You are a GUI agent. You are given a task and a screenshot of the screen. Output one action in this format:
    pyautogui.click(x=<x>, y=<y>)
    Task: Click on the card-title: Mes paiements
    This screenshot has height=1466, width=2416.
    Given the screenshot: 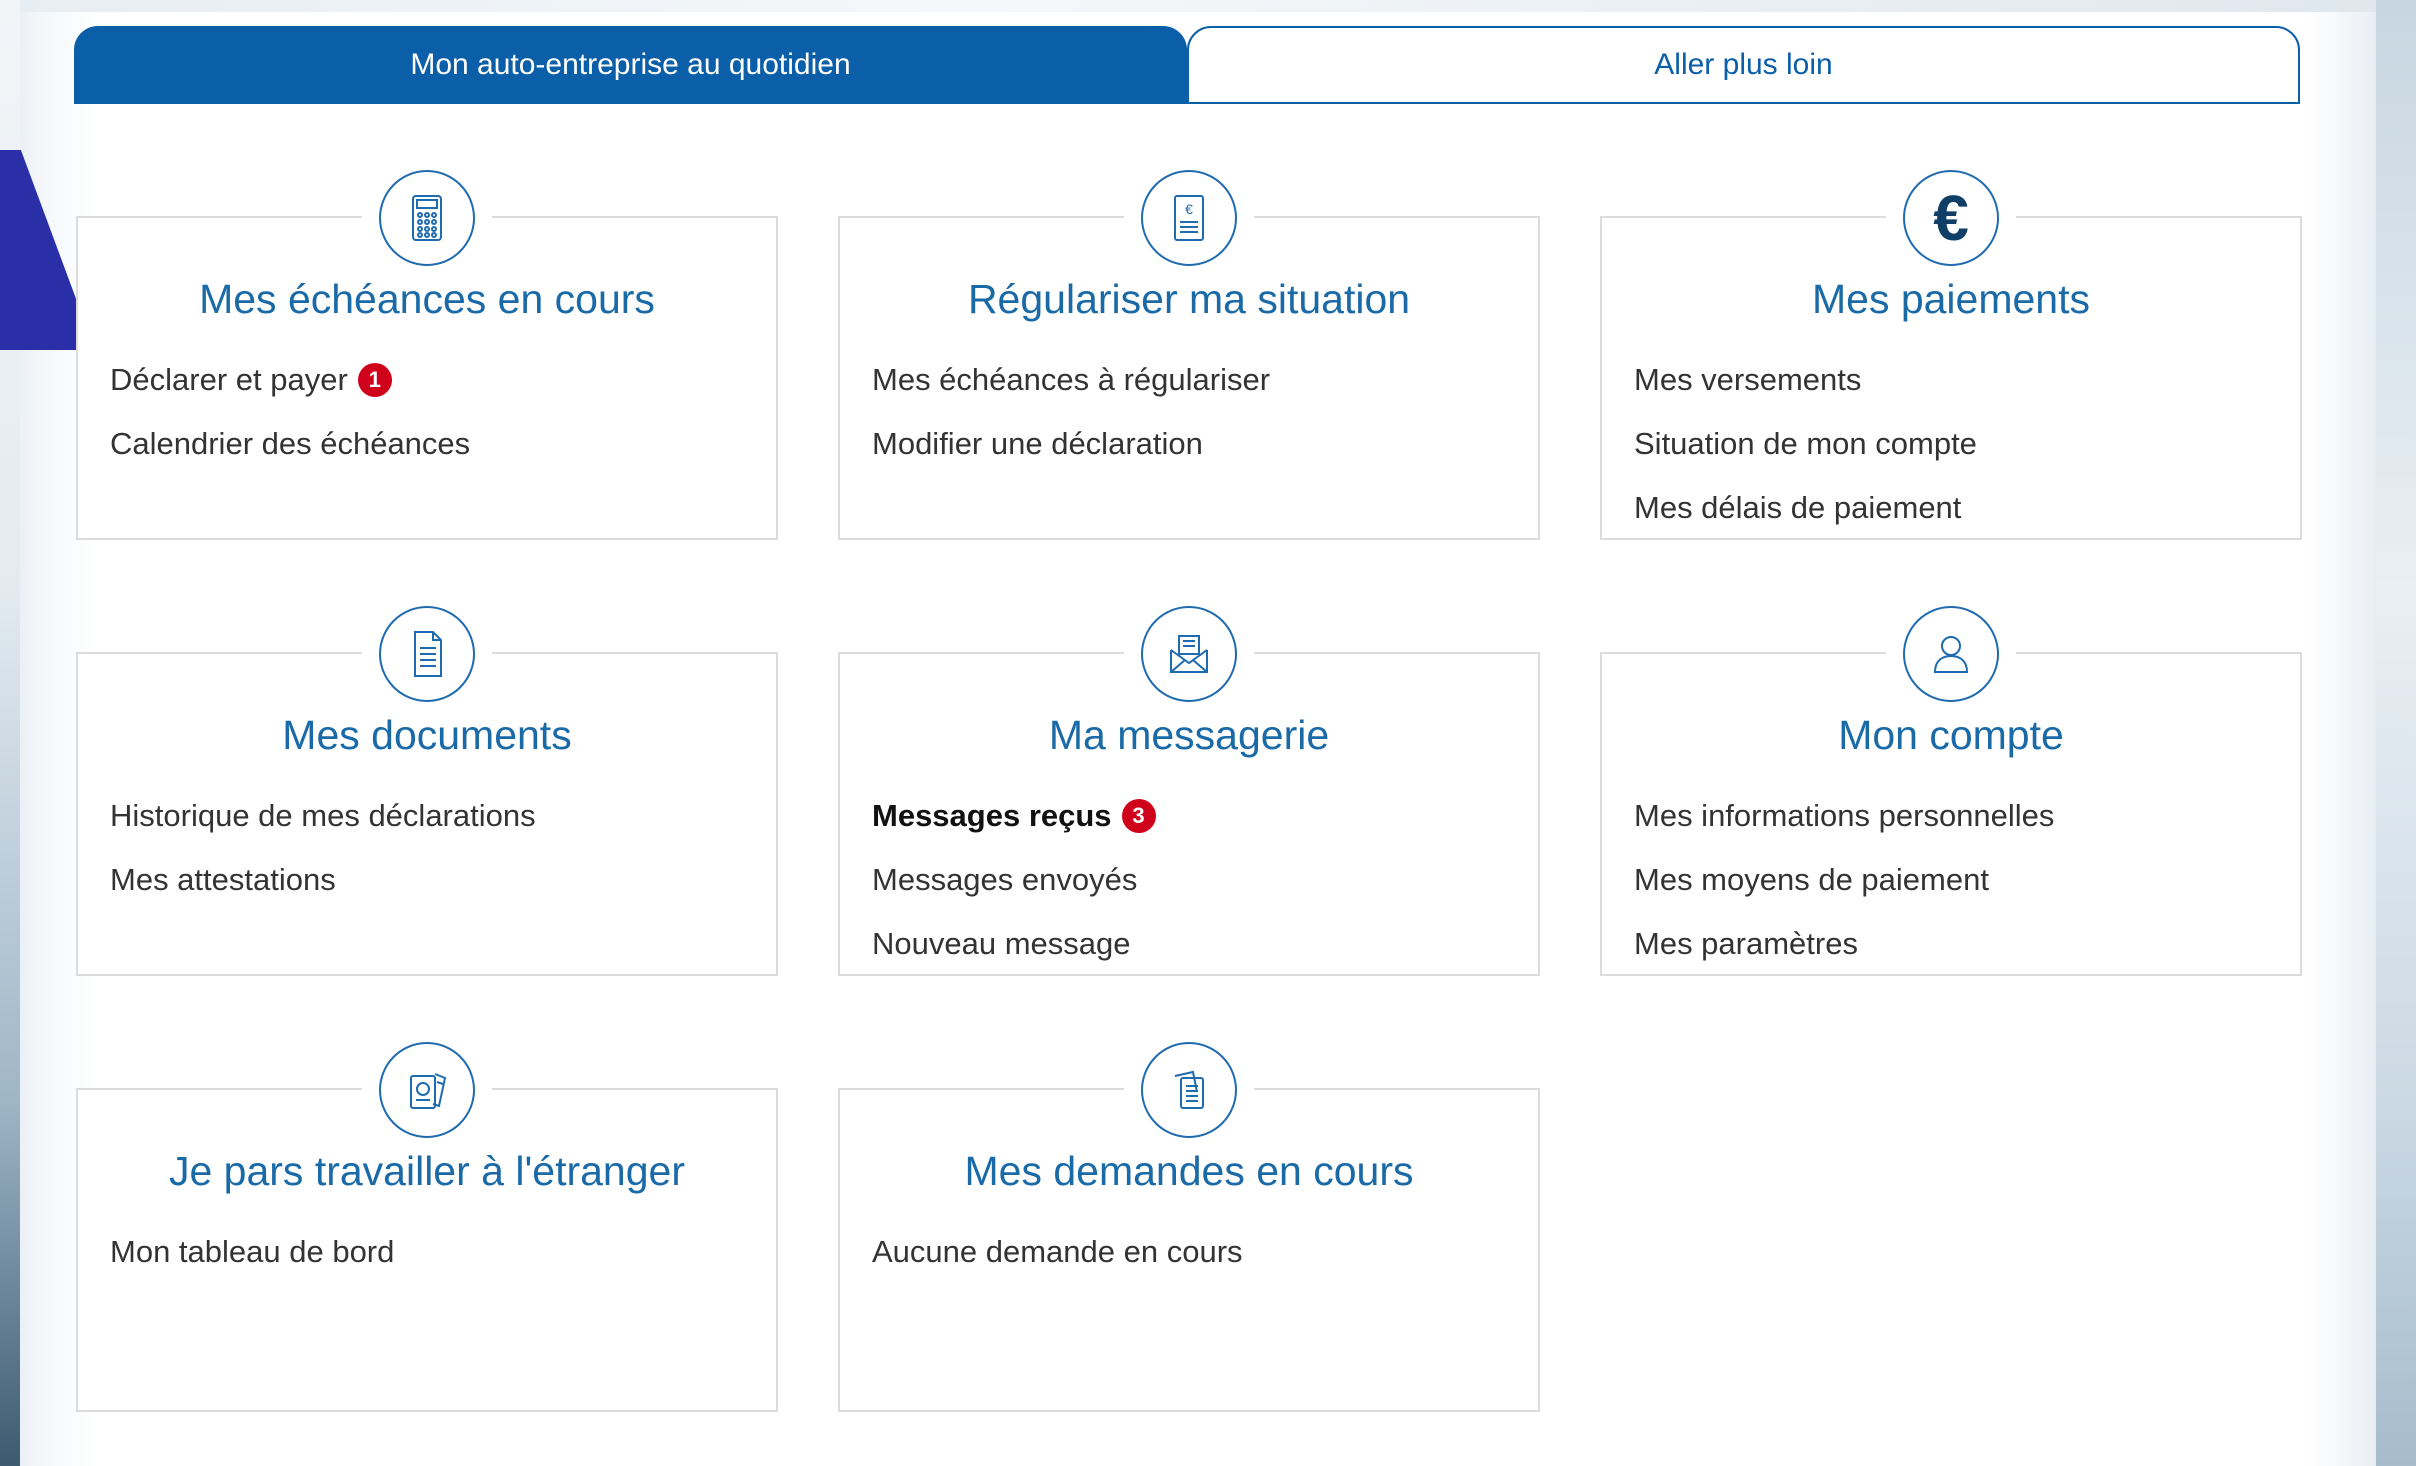 What is the action you would take?
    pyautogui.click(x=1951, y=299)
    